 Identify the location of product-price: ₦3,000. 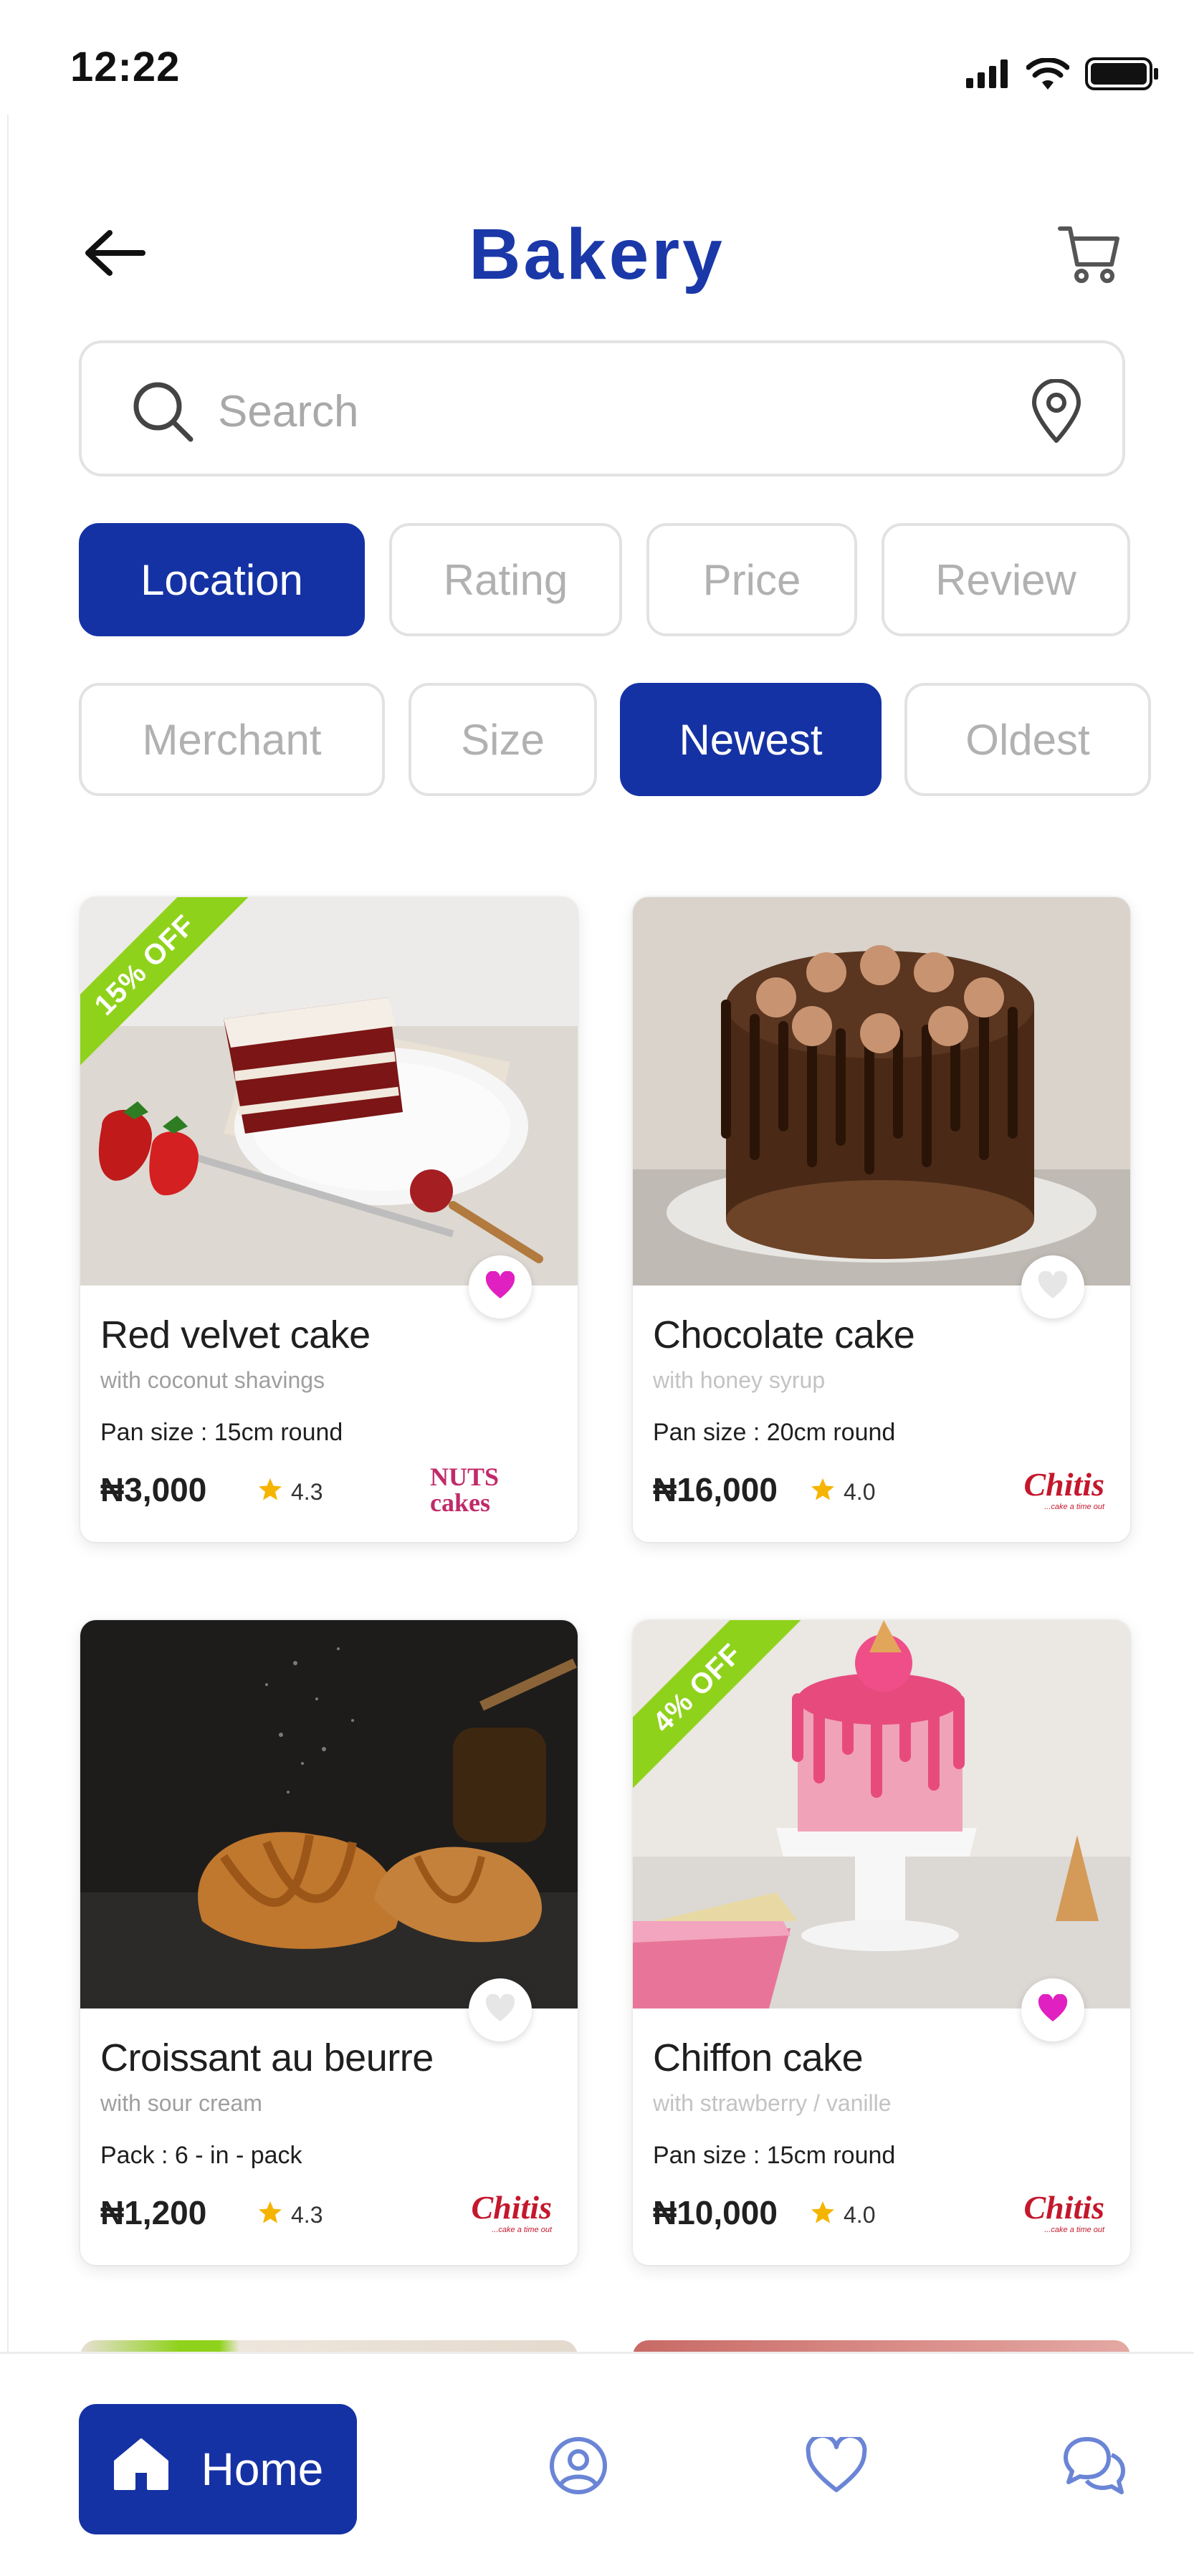
(153, 1489).